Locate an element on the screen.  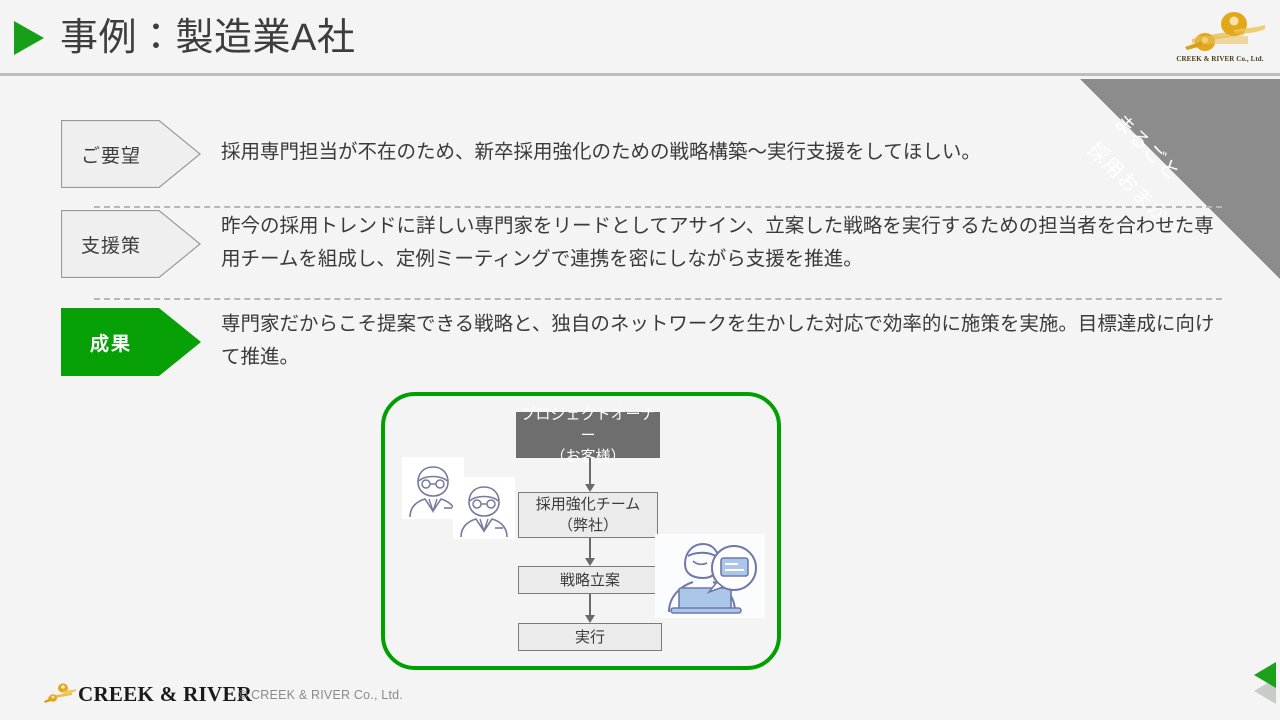
flow-box-line-2: （弊社） is located at coordinates (587, 525).